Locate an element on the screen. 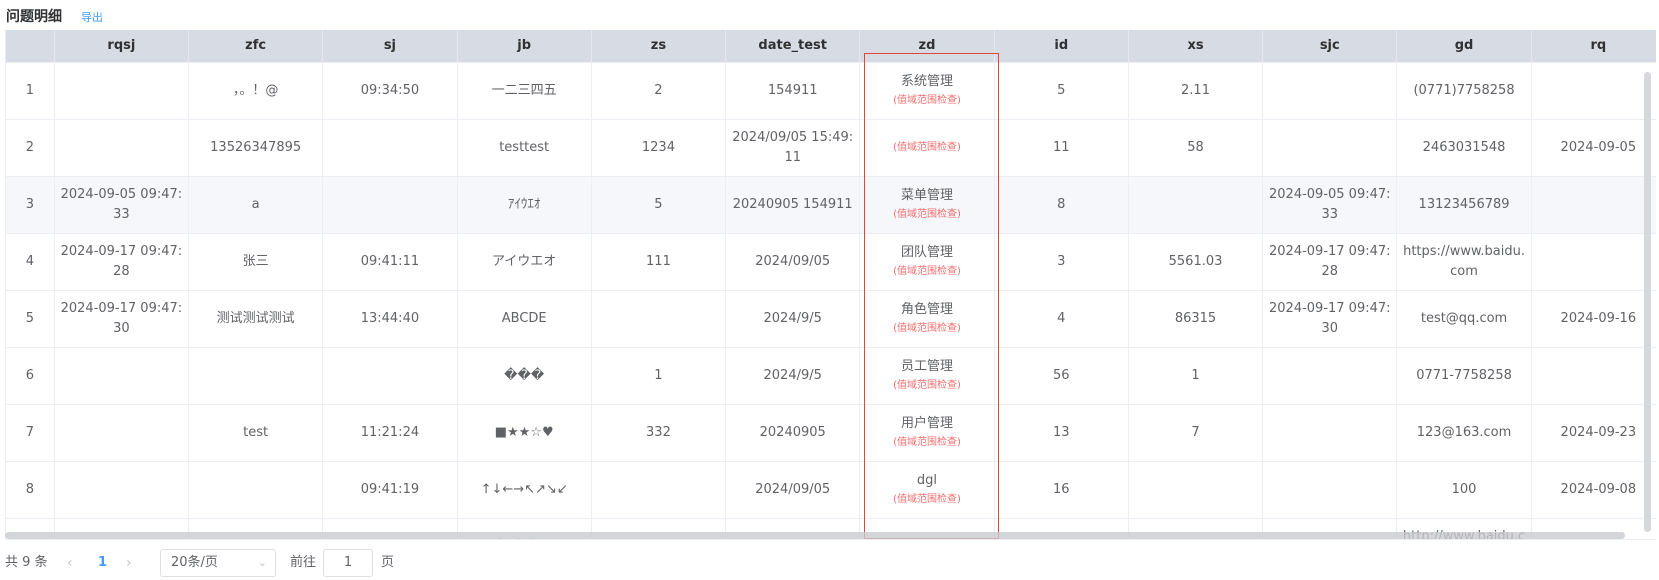 The width and height of the screenshot is (1659, 580). column-header-id: id is located at coordinates (1061, 46).